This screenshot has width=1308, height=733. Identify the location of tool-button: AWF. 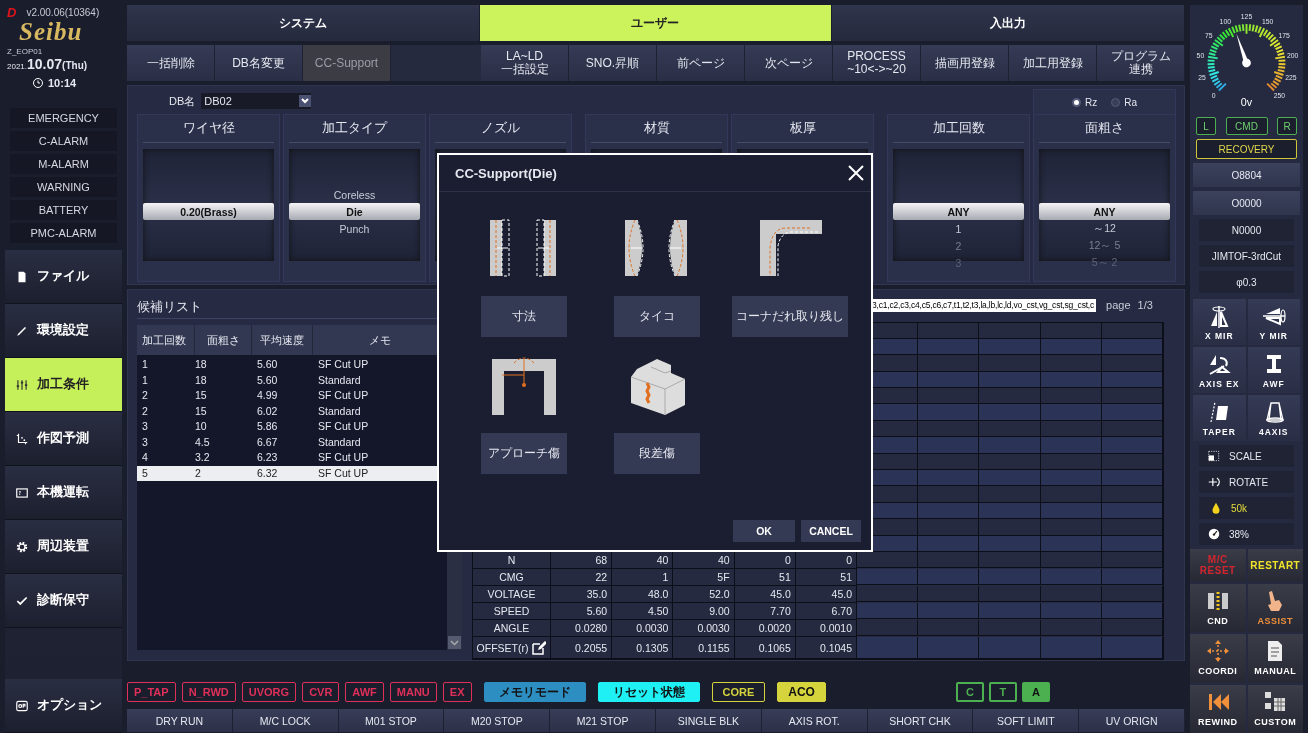
(1273, 370).